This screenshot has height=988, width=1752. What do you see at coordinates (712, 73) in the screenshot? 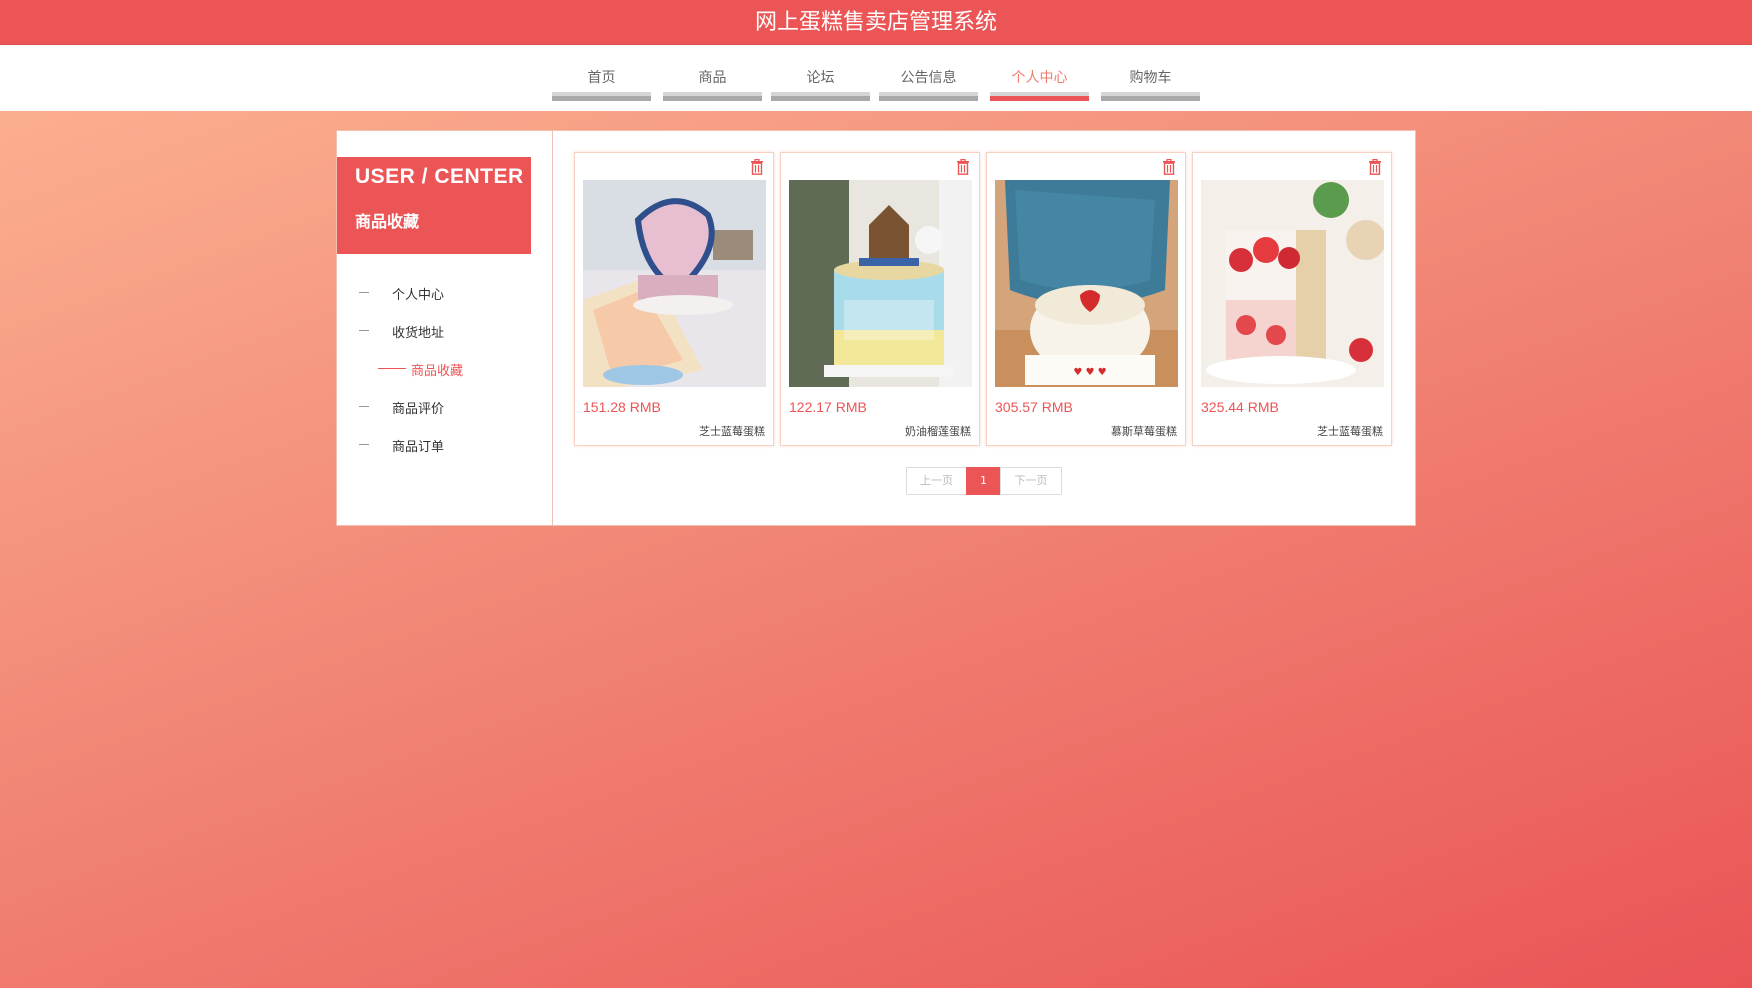
I see `nav-item-products: 商品` at bounding box center [712, 73].